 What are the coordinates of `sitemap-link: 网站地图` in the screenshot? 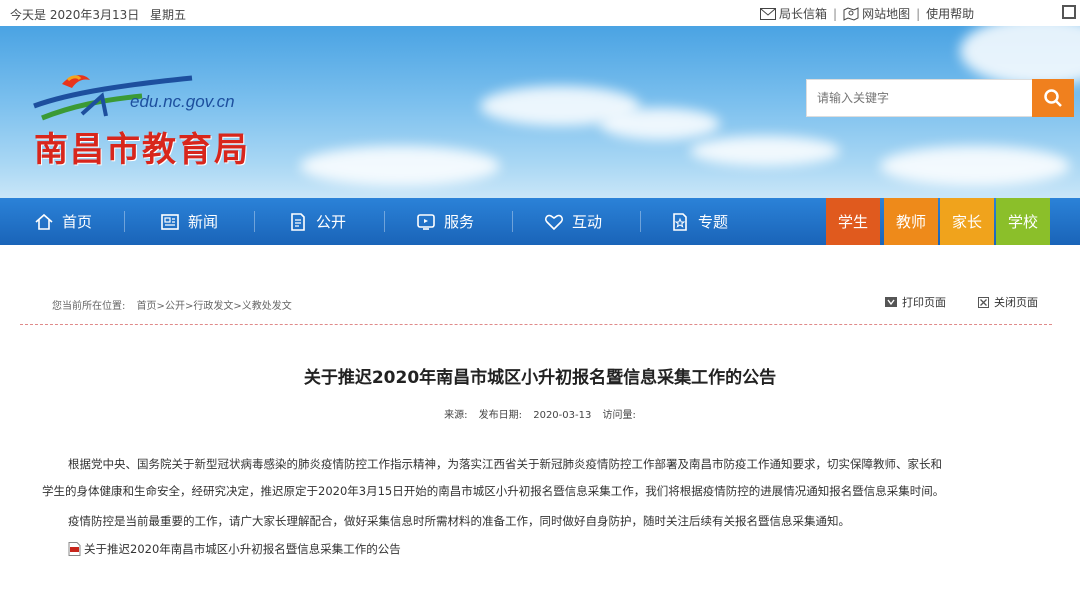 It's located at (876, 13).